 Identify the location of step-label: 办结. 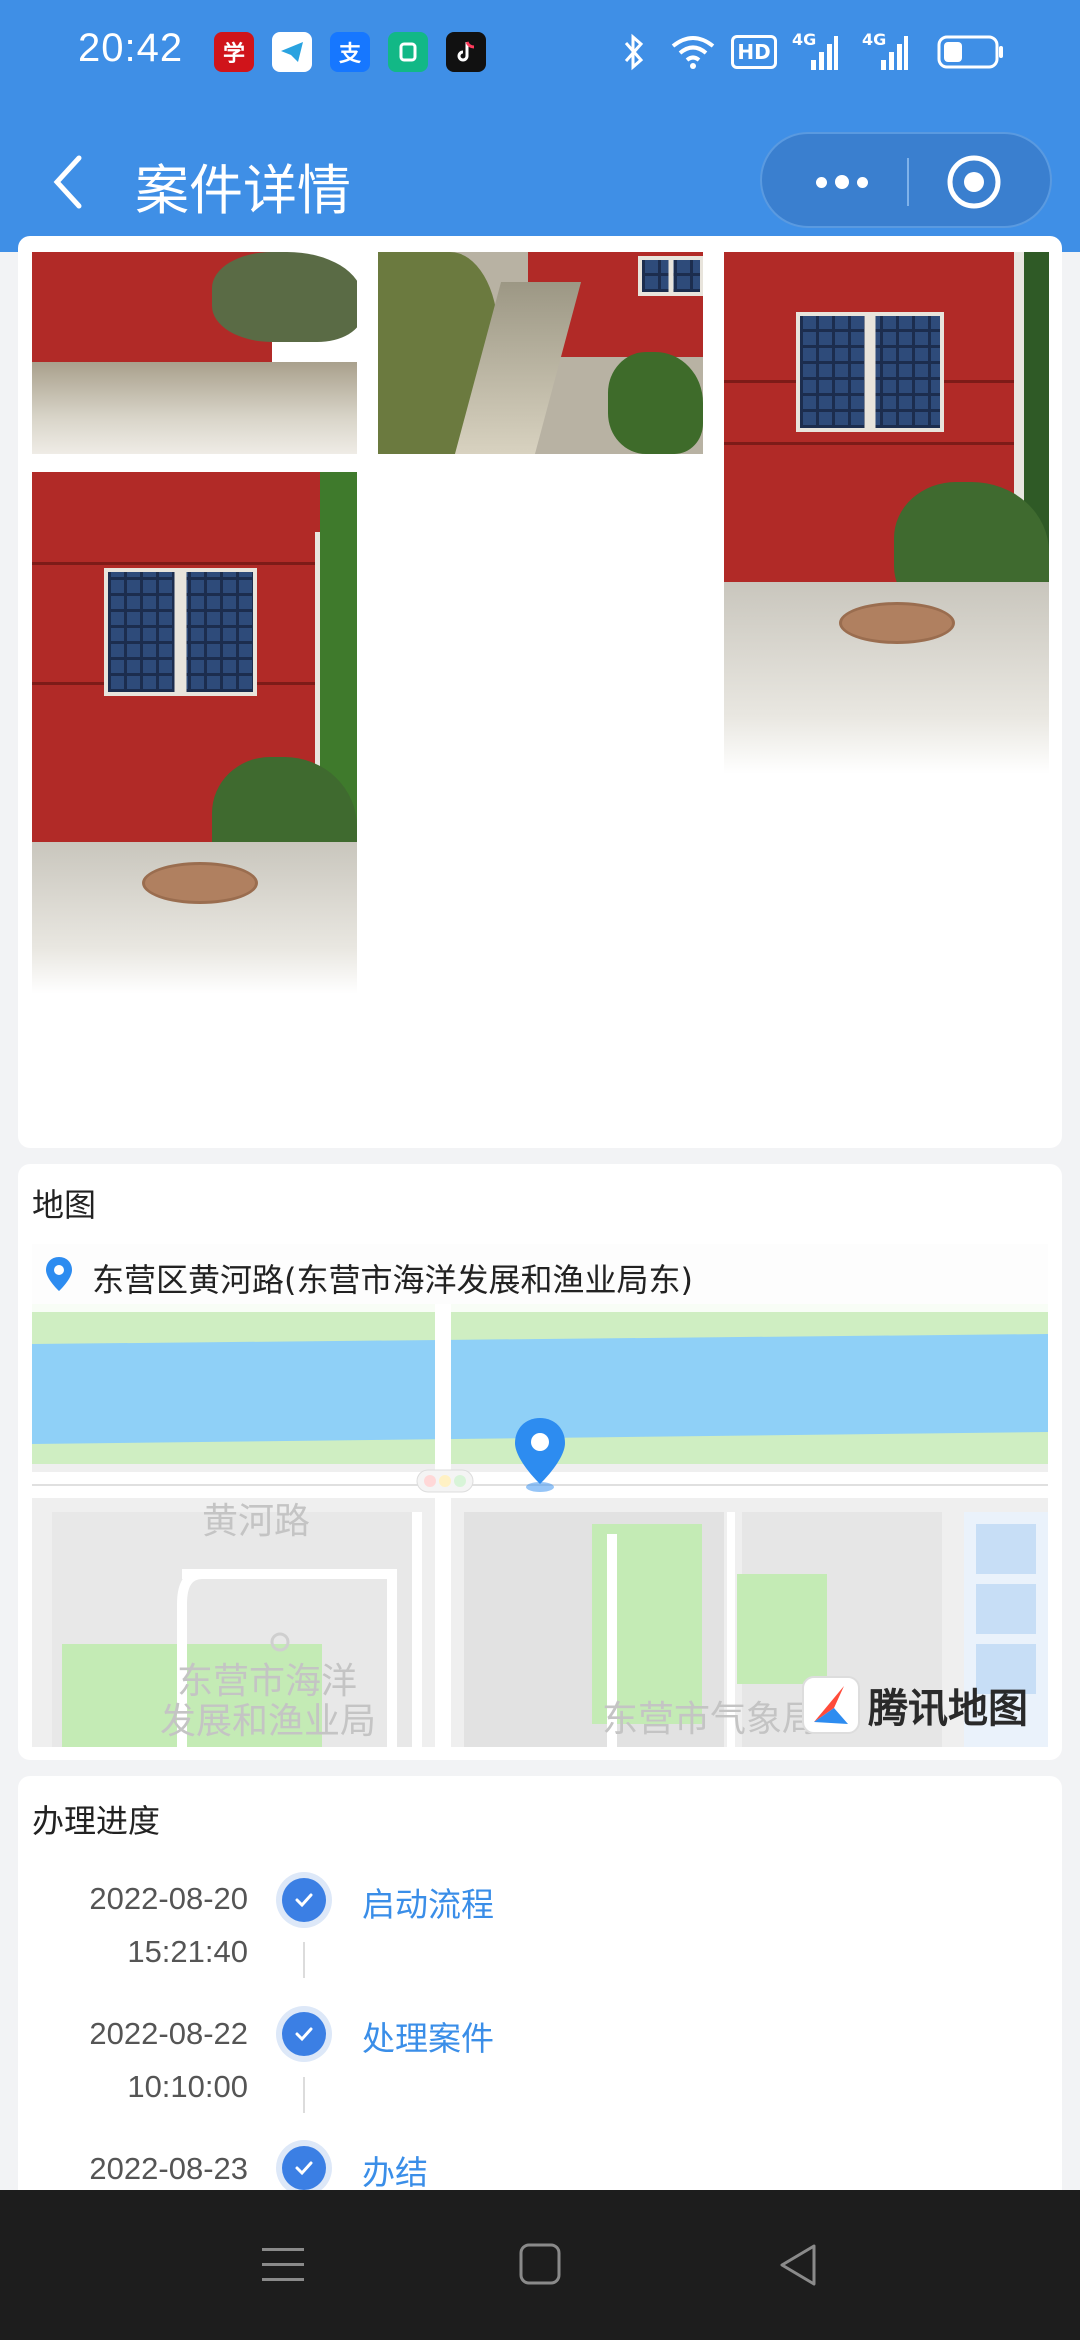
(395, 2170).